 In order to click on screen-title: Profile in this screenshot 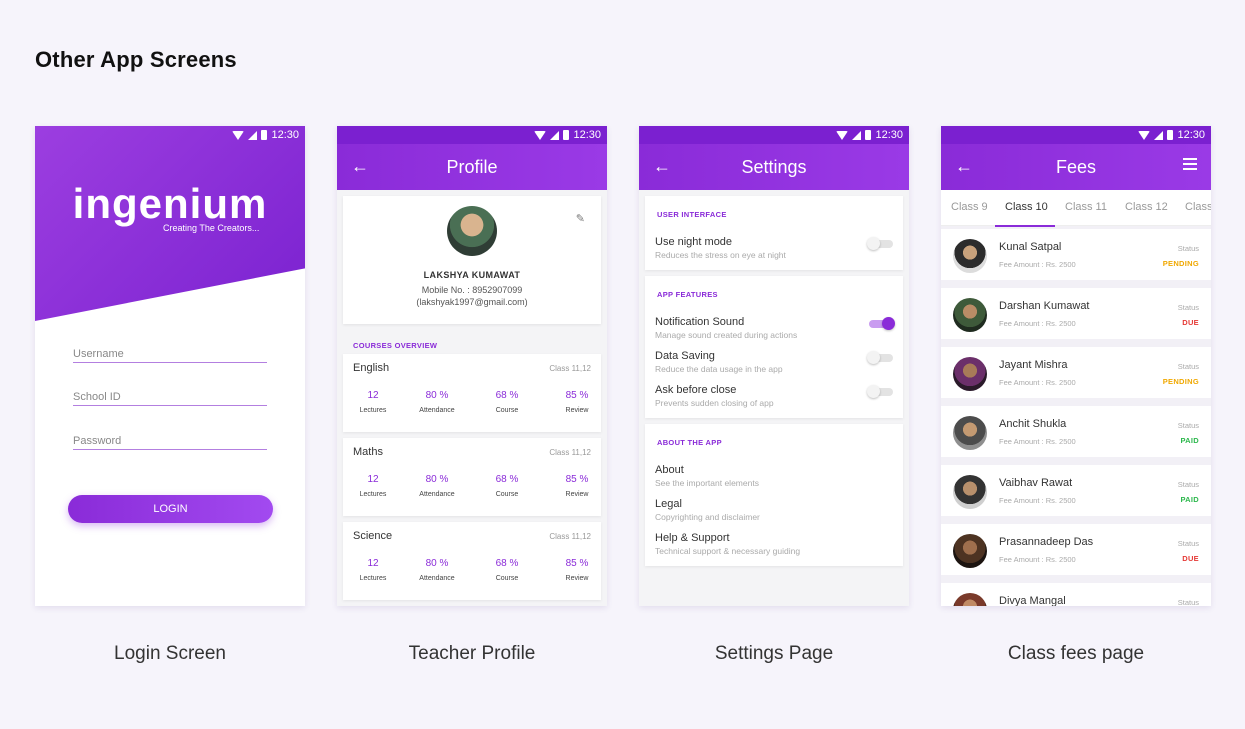, I will do `click(472, 166)`.